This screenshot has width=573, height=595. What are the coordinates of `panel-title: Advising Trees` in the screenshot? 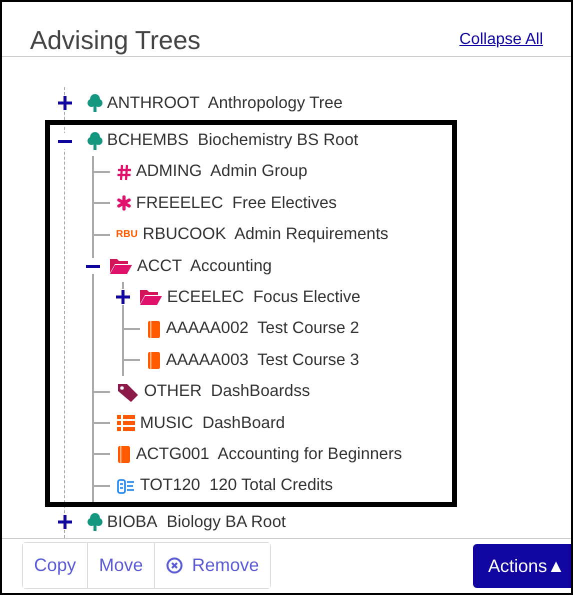 It's located at (115, 40).